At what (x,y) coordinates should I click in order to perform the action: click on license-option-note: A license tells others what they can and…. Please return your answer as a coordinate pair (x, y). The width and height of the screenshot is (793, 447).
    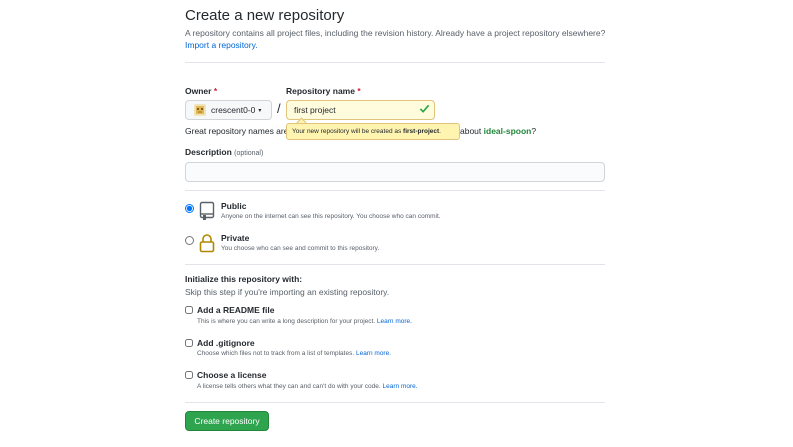
    Looking at the image, I should click on (307, 386).